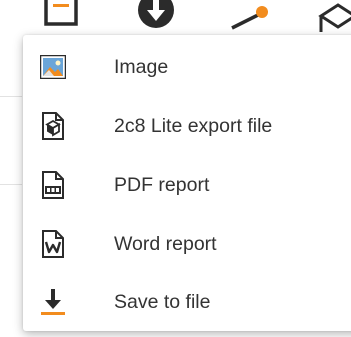 This screenshot has width=351, height=337. Describe the element at coordinates (162, 184) in the screenshot. I see `menu-item-label: PDF report` at that location.